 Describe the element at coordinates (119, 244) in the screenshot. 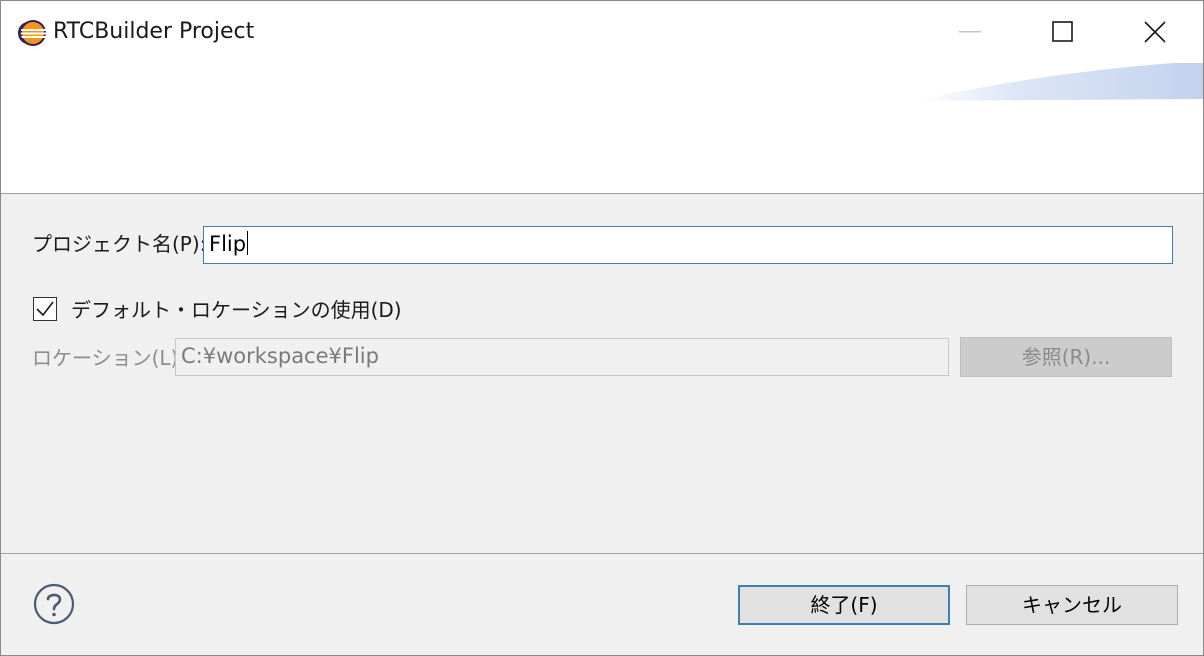

I see `project-name-label: プロジェクト名(P):` at that location.